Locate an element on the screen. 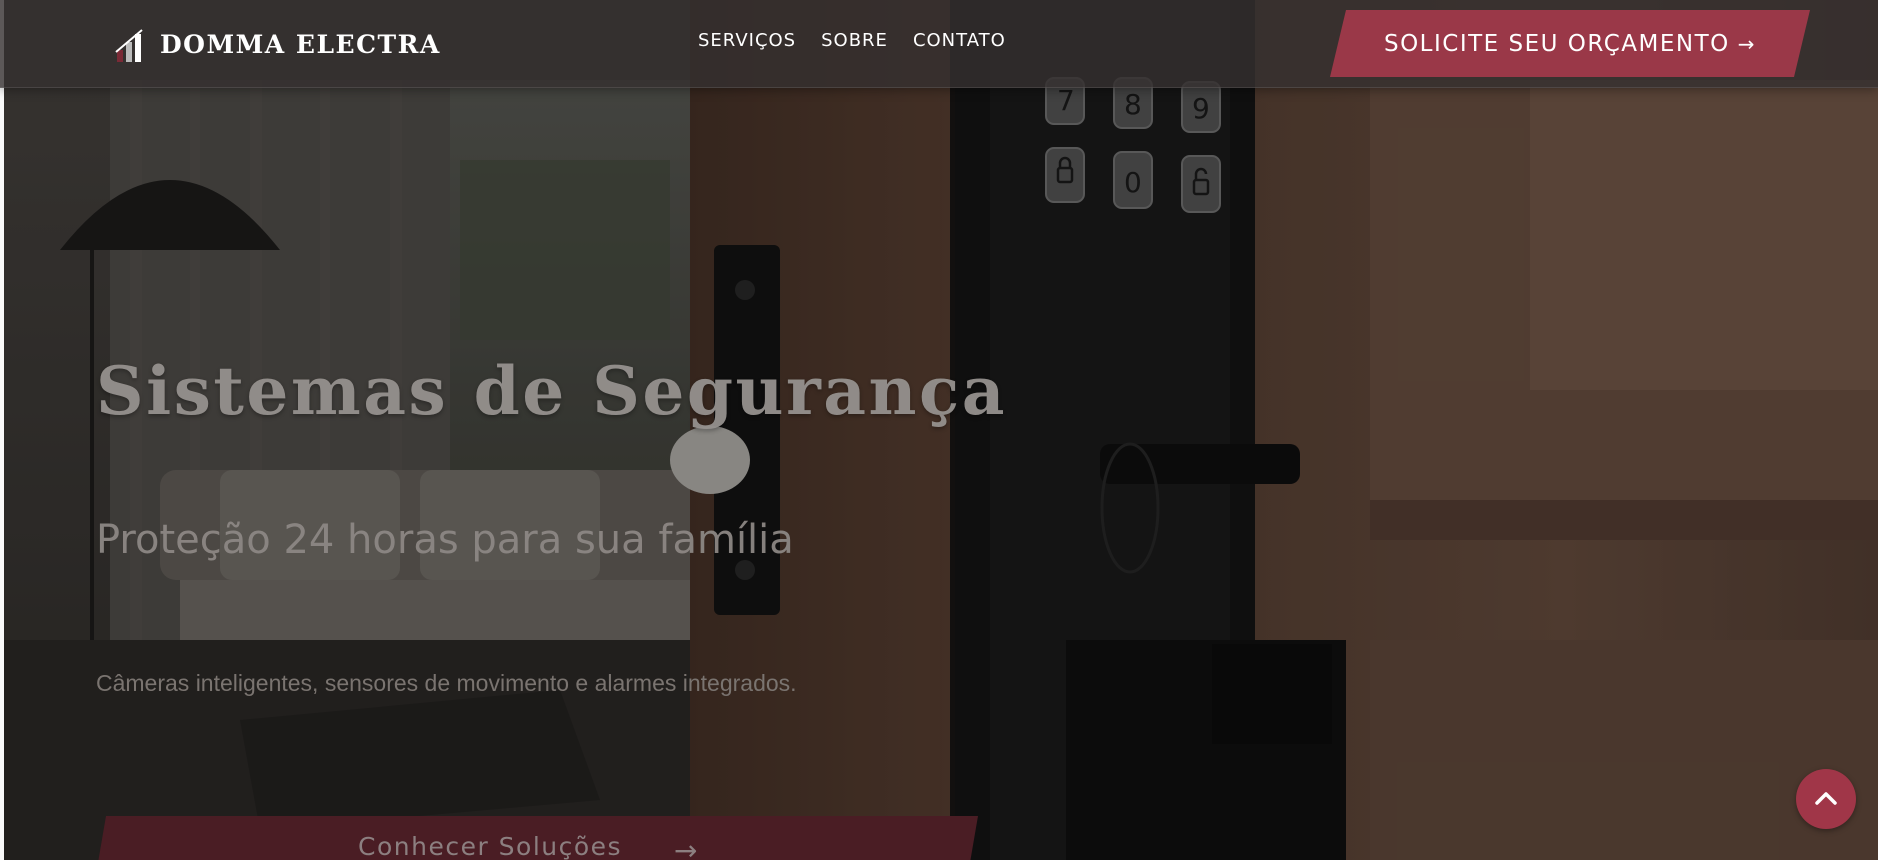  hero-title: Sistemas de Segurança is located at coordinates (551, 391).